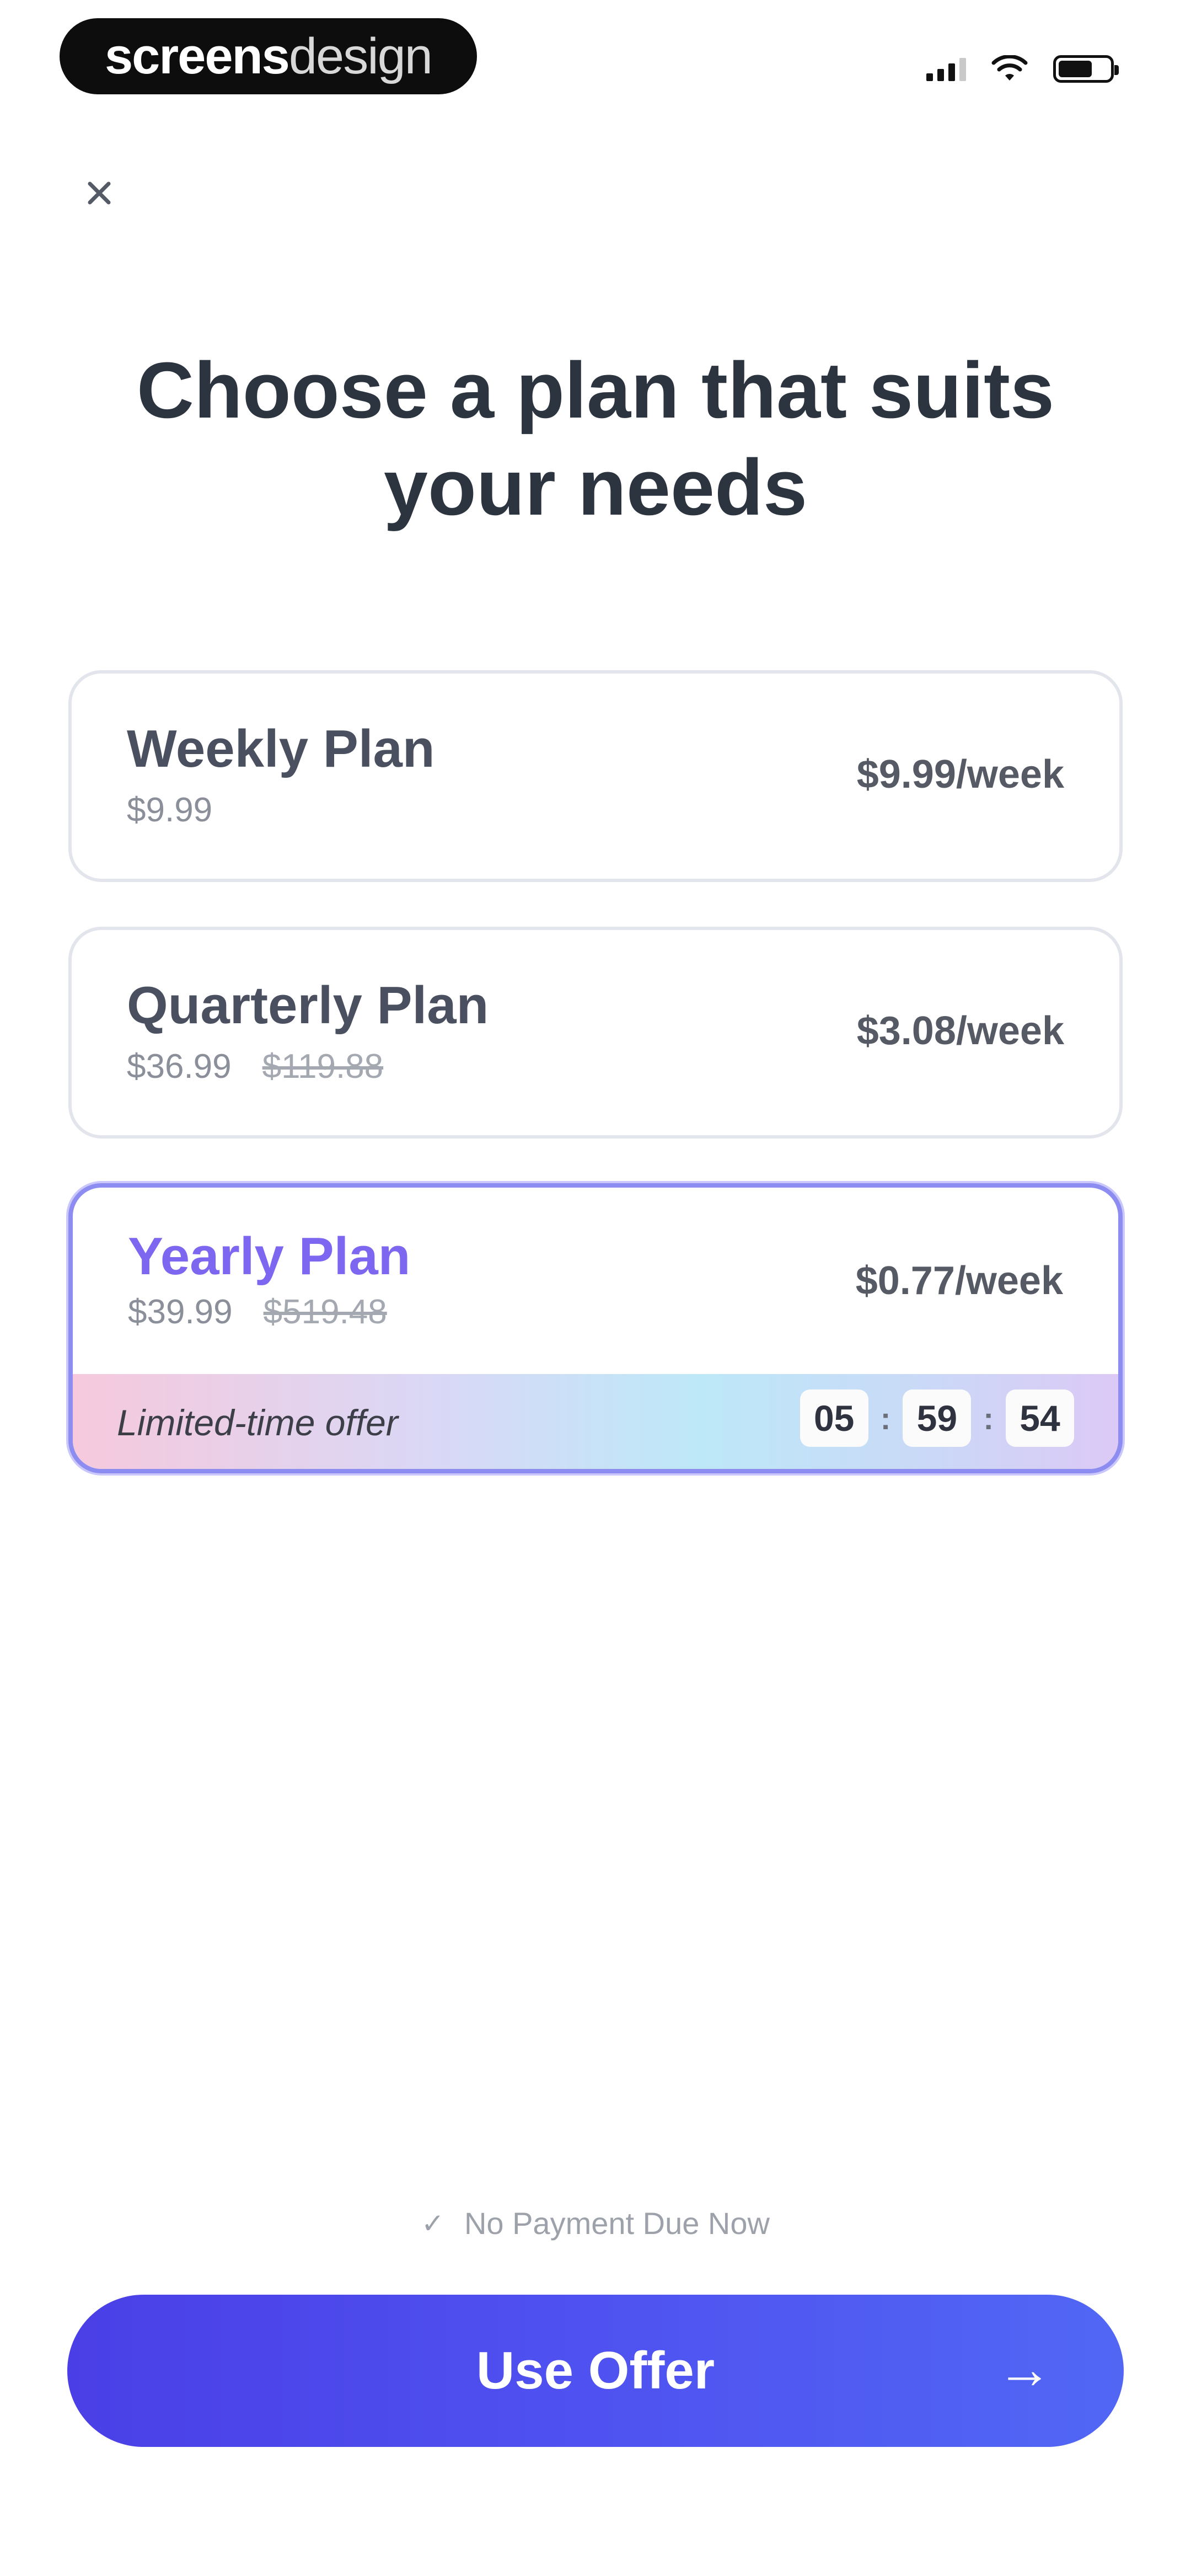 The height and width of the screenshot is (2576, 1191). What do you see at coordinates (361, 56) in the screenshot?
I see `brand-logo-light: design` at bounding box center [361, 56].